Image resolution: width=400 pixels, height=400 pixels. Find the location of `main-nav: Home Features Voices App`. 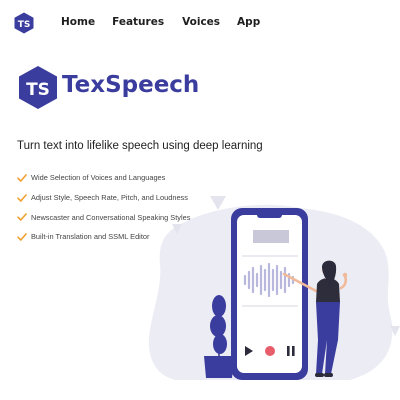

main-nav: Home Features Voices App is located at coordinates (160, 22).